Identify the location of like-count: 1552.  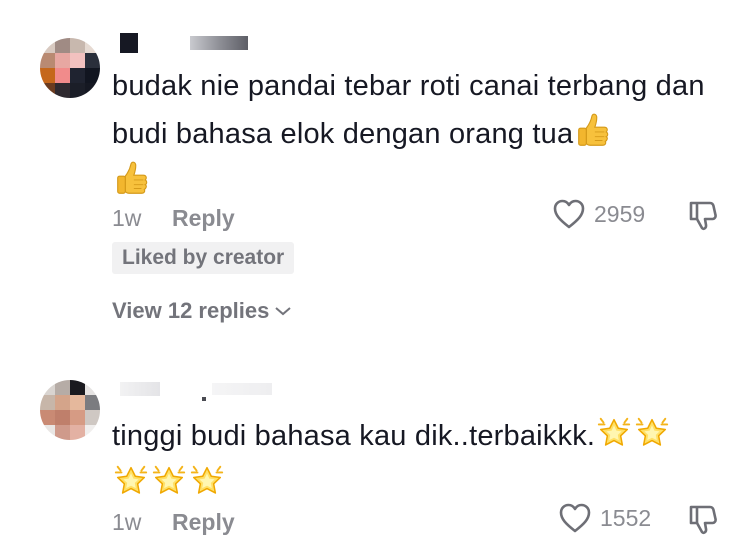
(626, 517).